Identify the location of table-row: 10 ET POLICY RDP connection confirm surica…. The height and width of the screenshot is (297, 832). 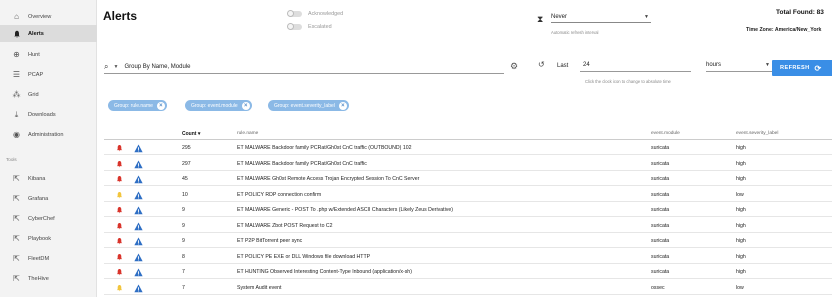
(468, 195).